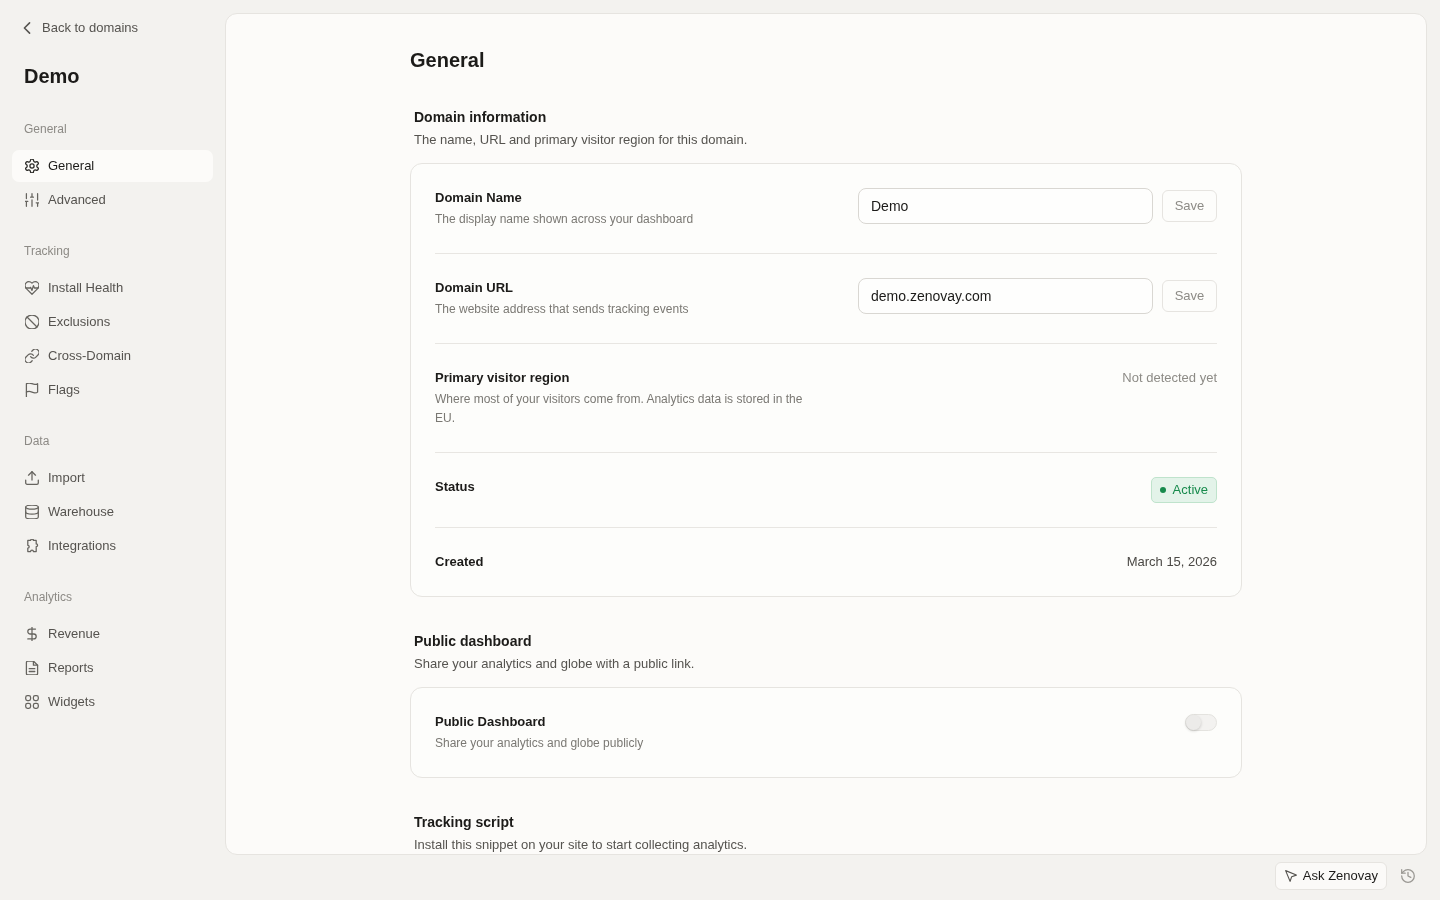  Describe the element at coordinates (112, 545) in the screenshot. I see `sidebar-item: Integrations` at that location.